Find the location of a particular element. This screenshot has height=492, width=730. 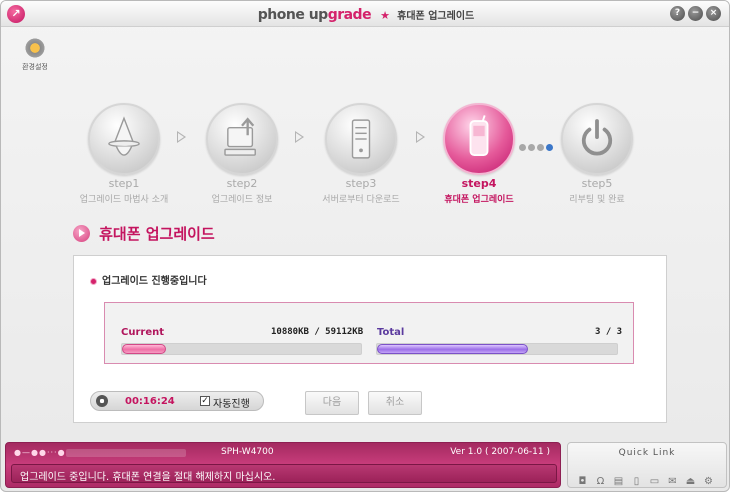

total-progress-fill is located at coordinates (453, 349).